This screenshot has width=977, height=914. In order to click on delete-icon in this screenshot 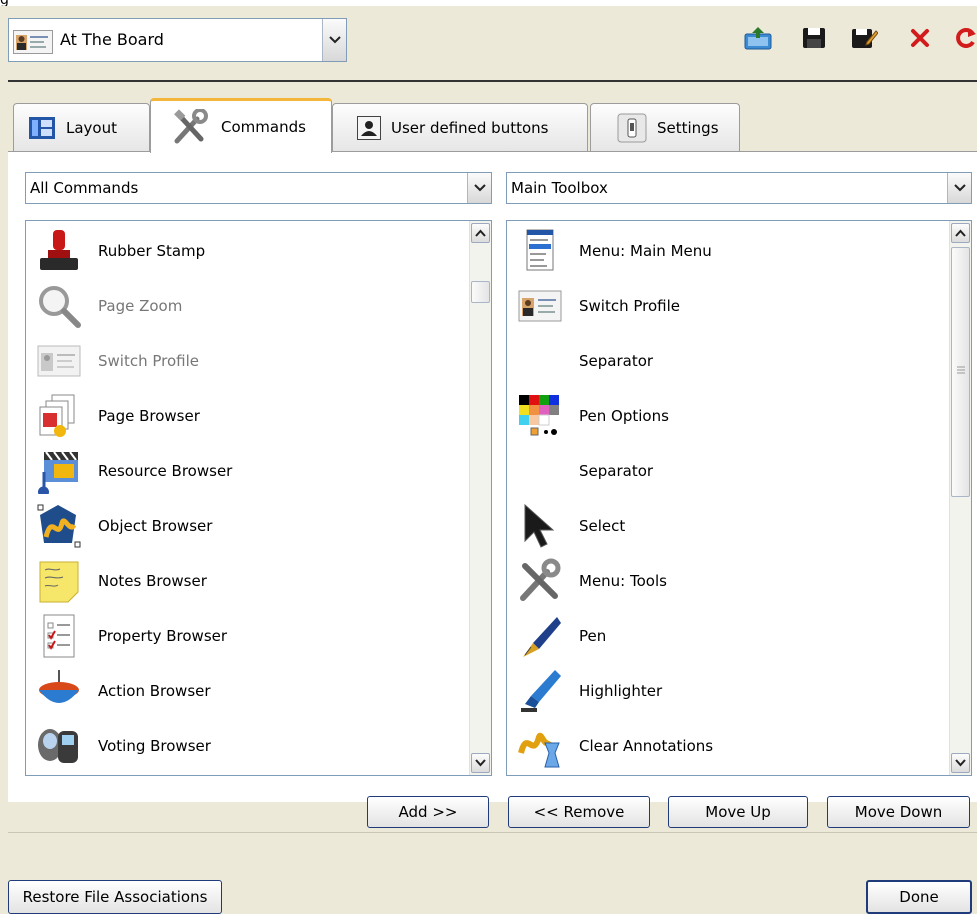, I will do `click(920, 38)`.